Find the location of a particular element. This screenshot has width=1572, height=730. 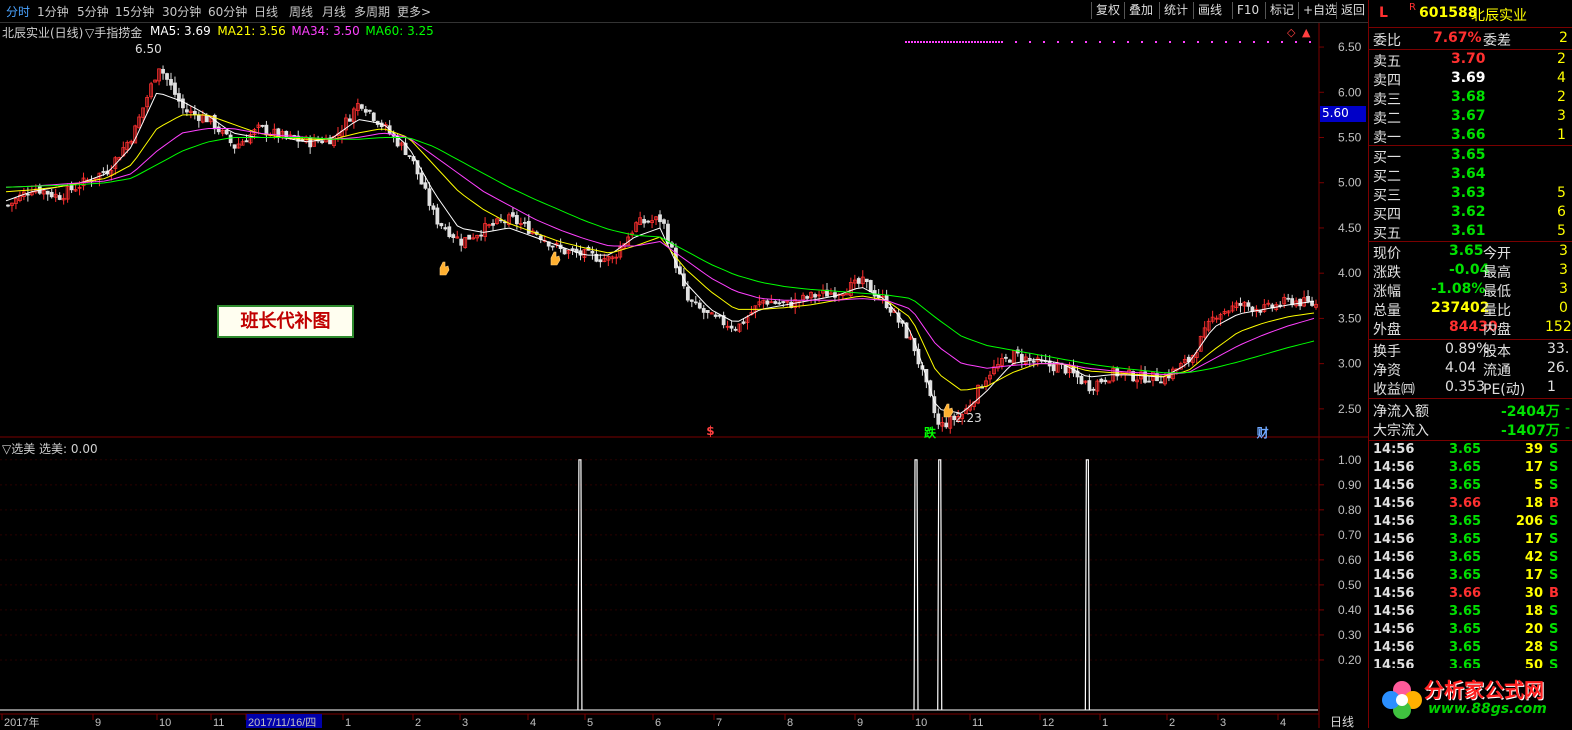

order-row: 卖二 3.67 3 is located at coordinates (1470, 117).